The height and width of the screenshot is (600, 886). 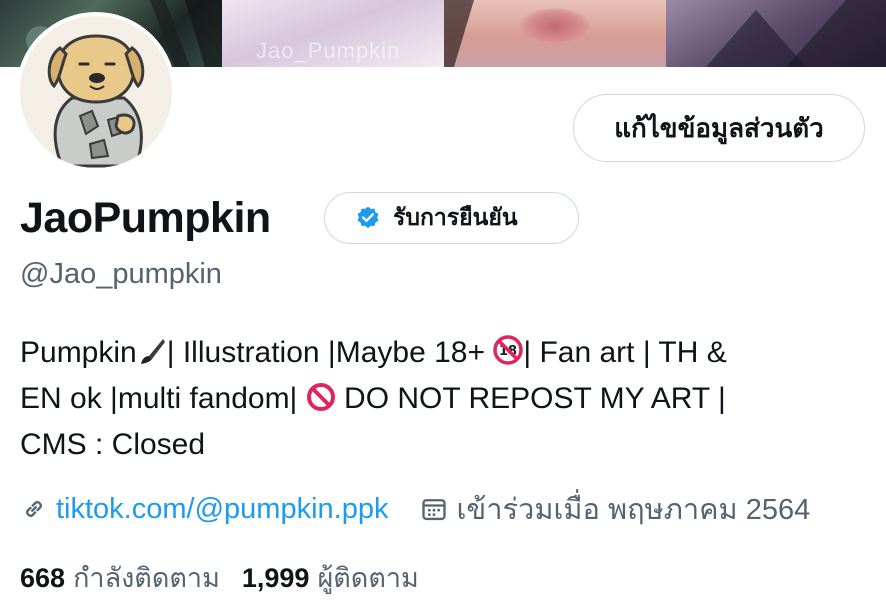 I want to click on followers-count: 1,999, so click(x=275, y=578).